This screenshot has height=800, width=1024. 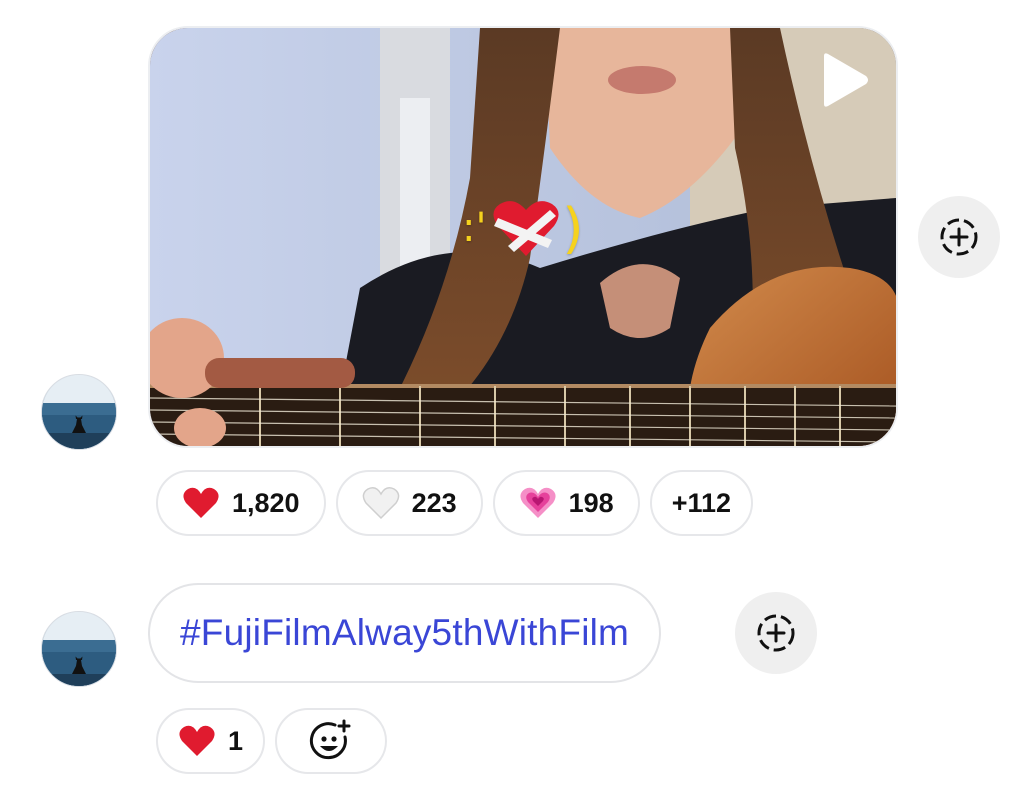 I want to click on growing-heart-icon, so click(x=538, y=502).